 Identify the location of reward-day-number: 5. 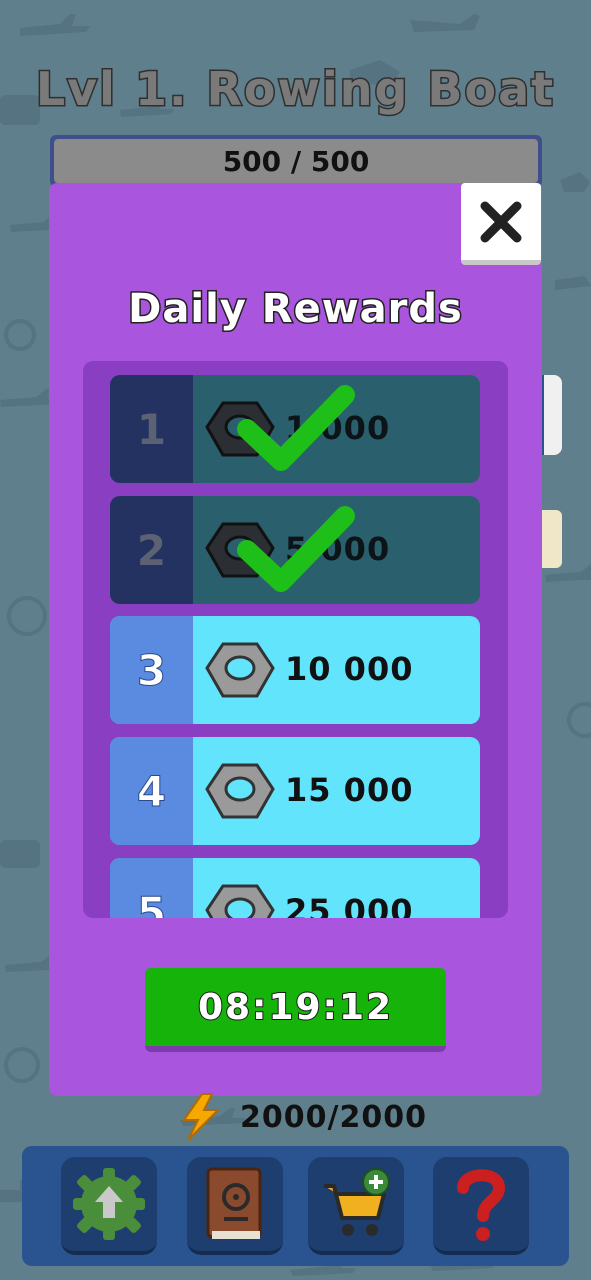
(151, 888).